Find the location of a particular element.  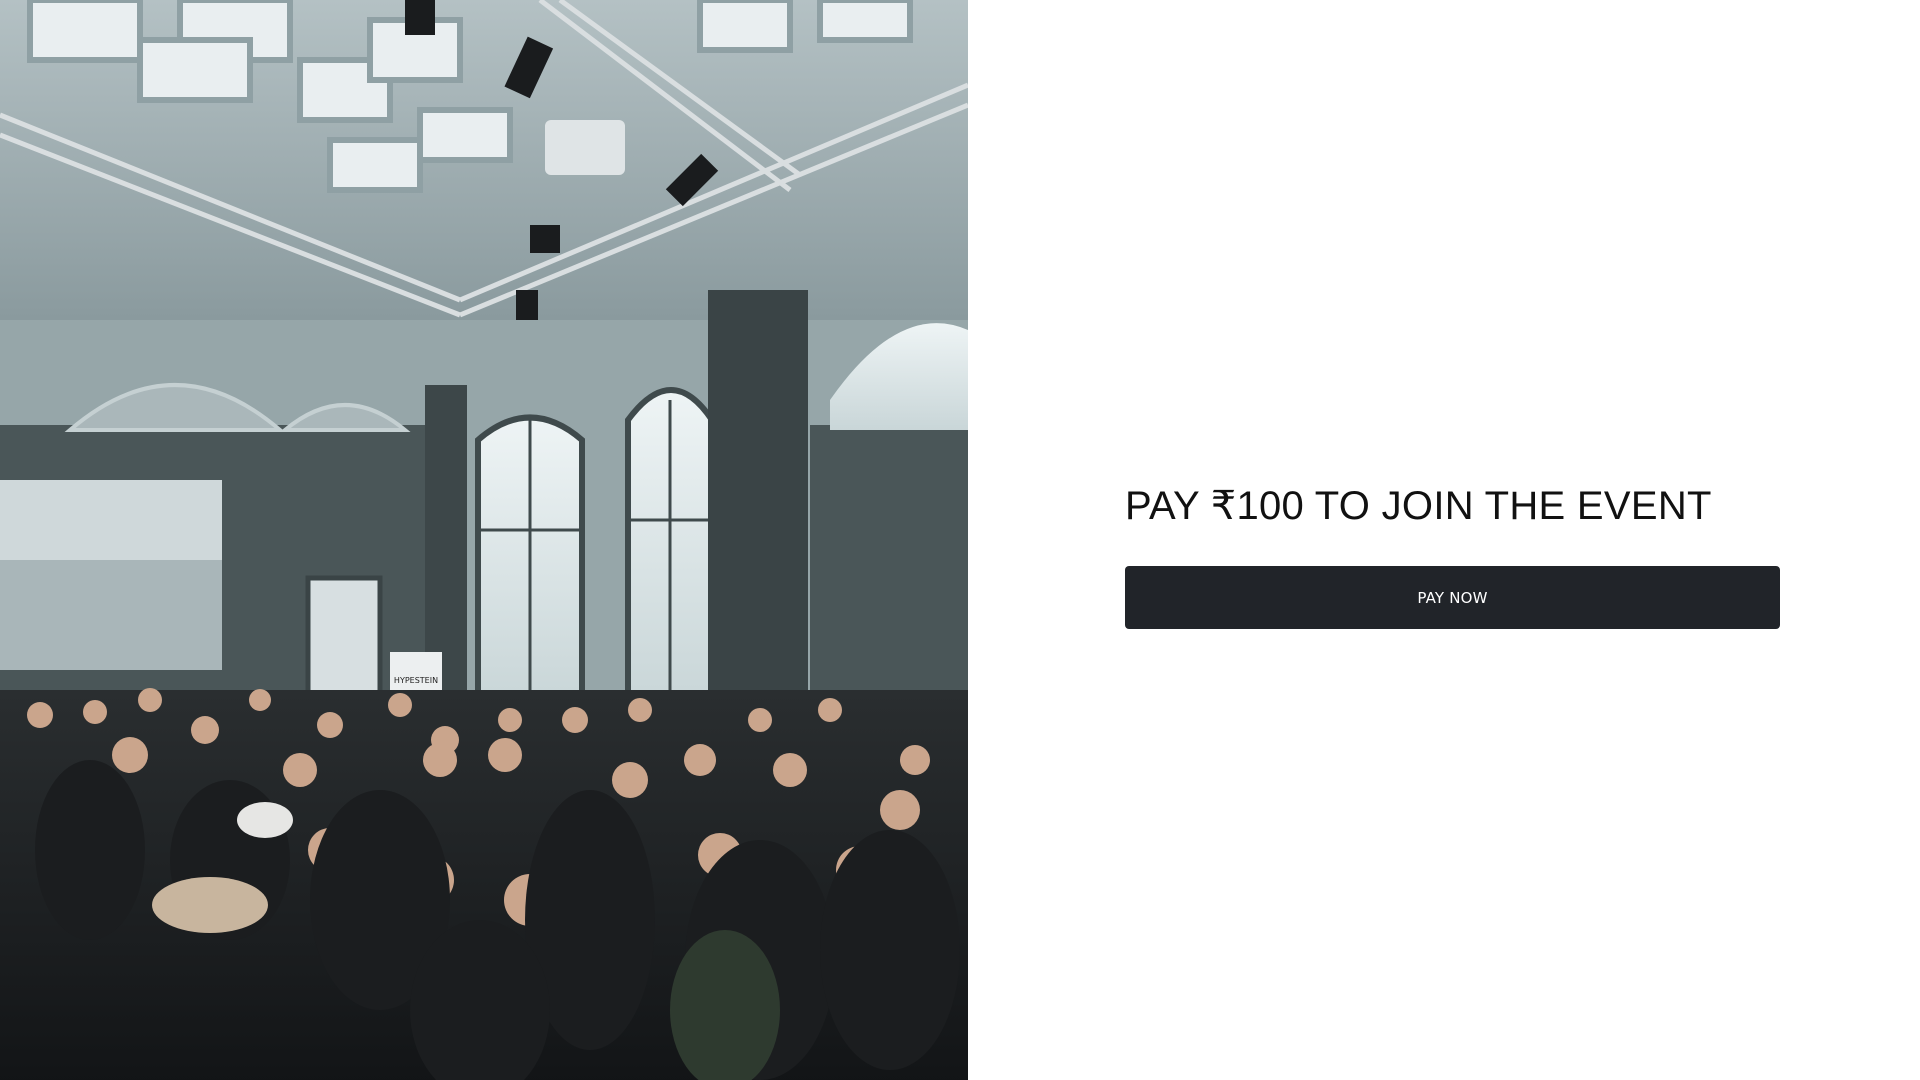

event-heading: PAY ₹100 TO JOIN THE EVENT is located at coordinates (1418, 506).